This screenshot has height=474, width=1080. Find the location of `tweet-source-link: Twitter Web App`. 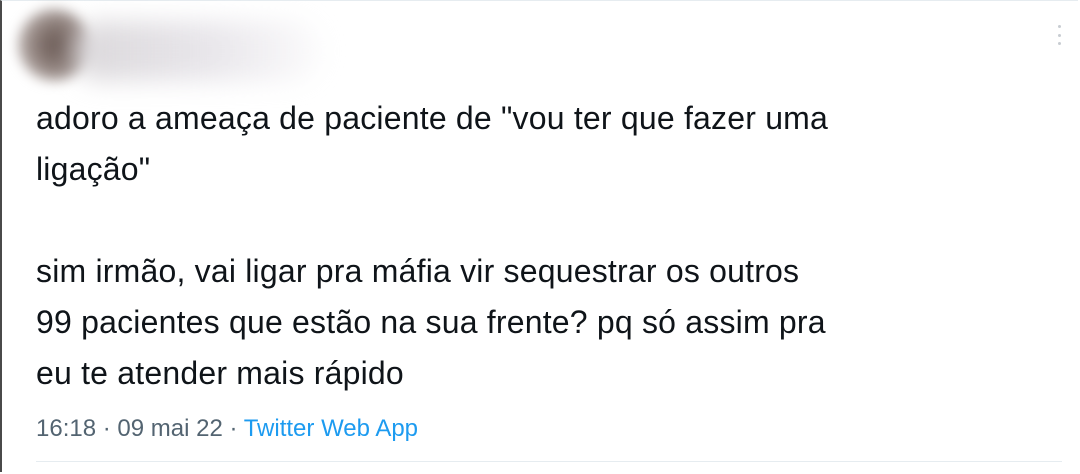

tweet-source-link: Twitter Web App is located at coordinates (331, 428).